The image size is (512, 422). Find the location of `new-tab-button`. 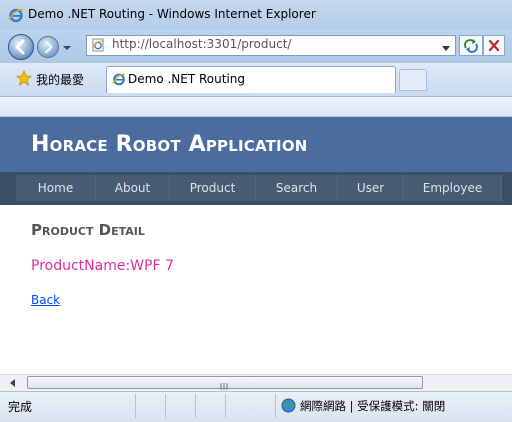

new-tab-button is located at coordinates (413, 80).